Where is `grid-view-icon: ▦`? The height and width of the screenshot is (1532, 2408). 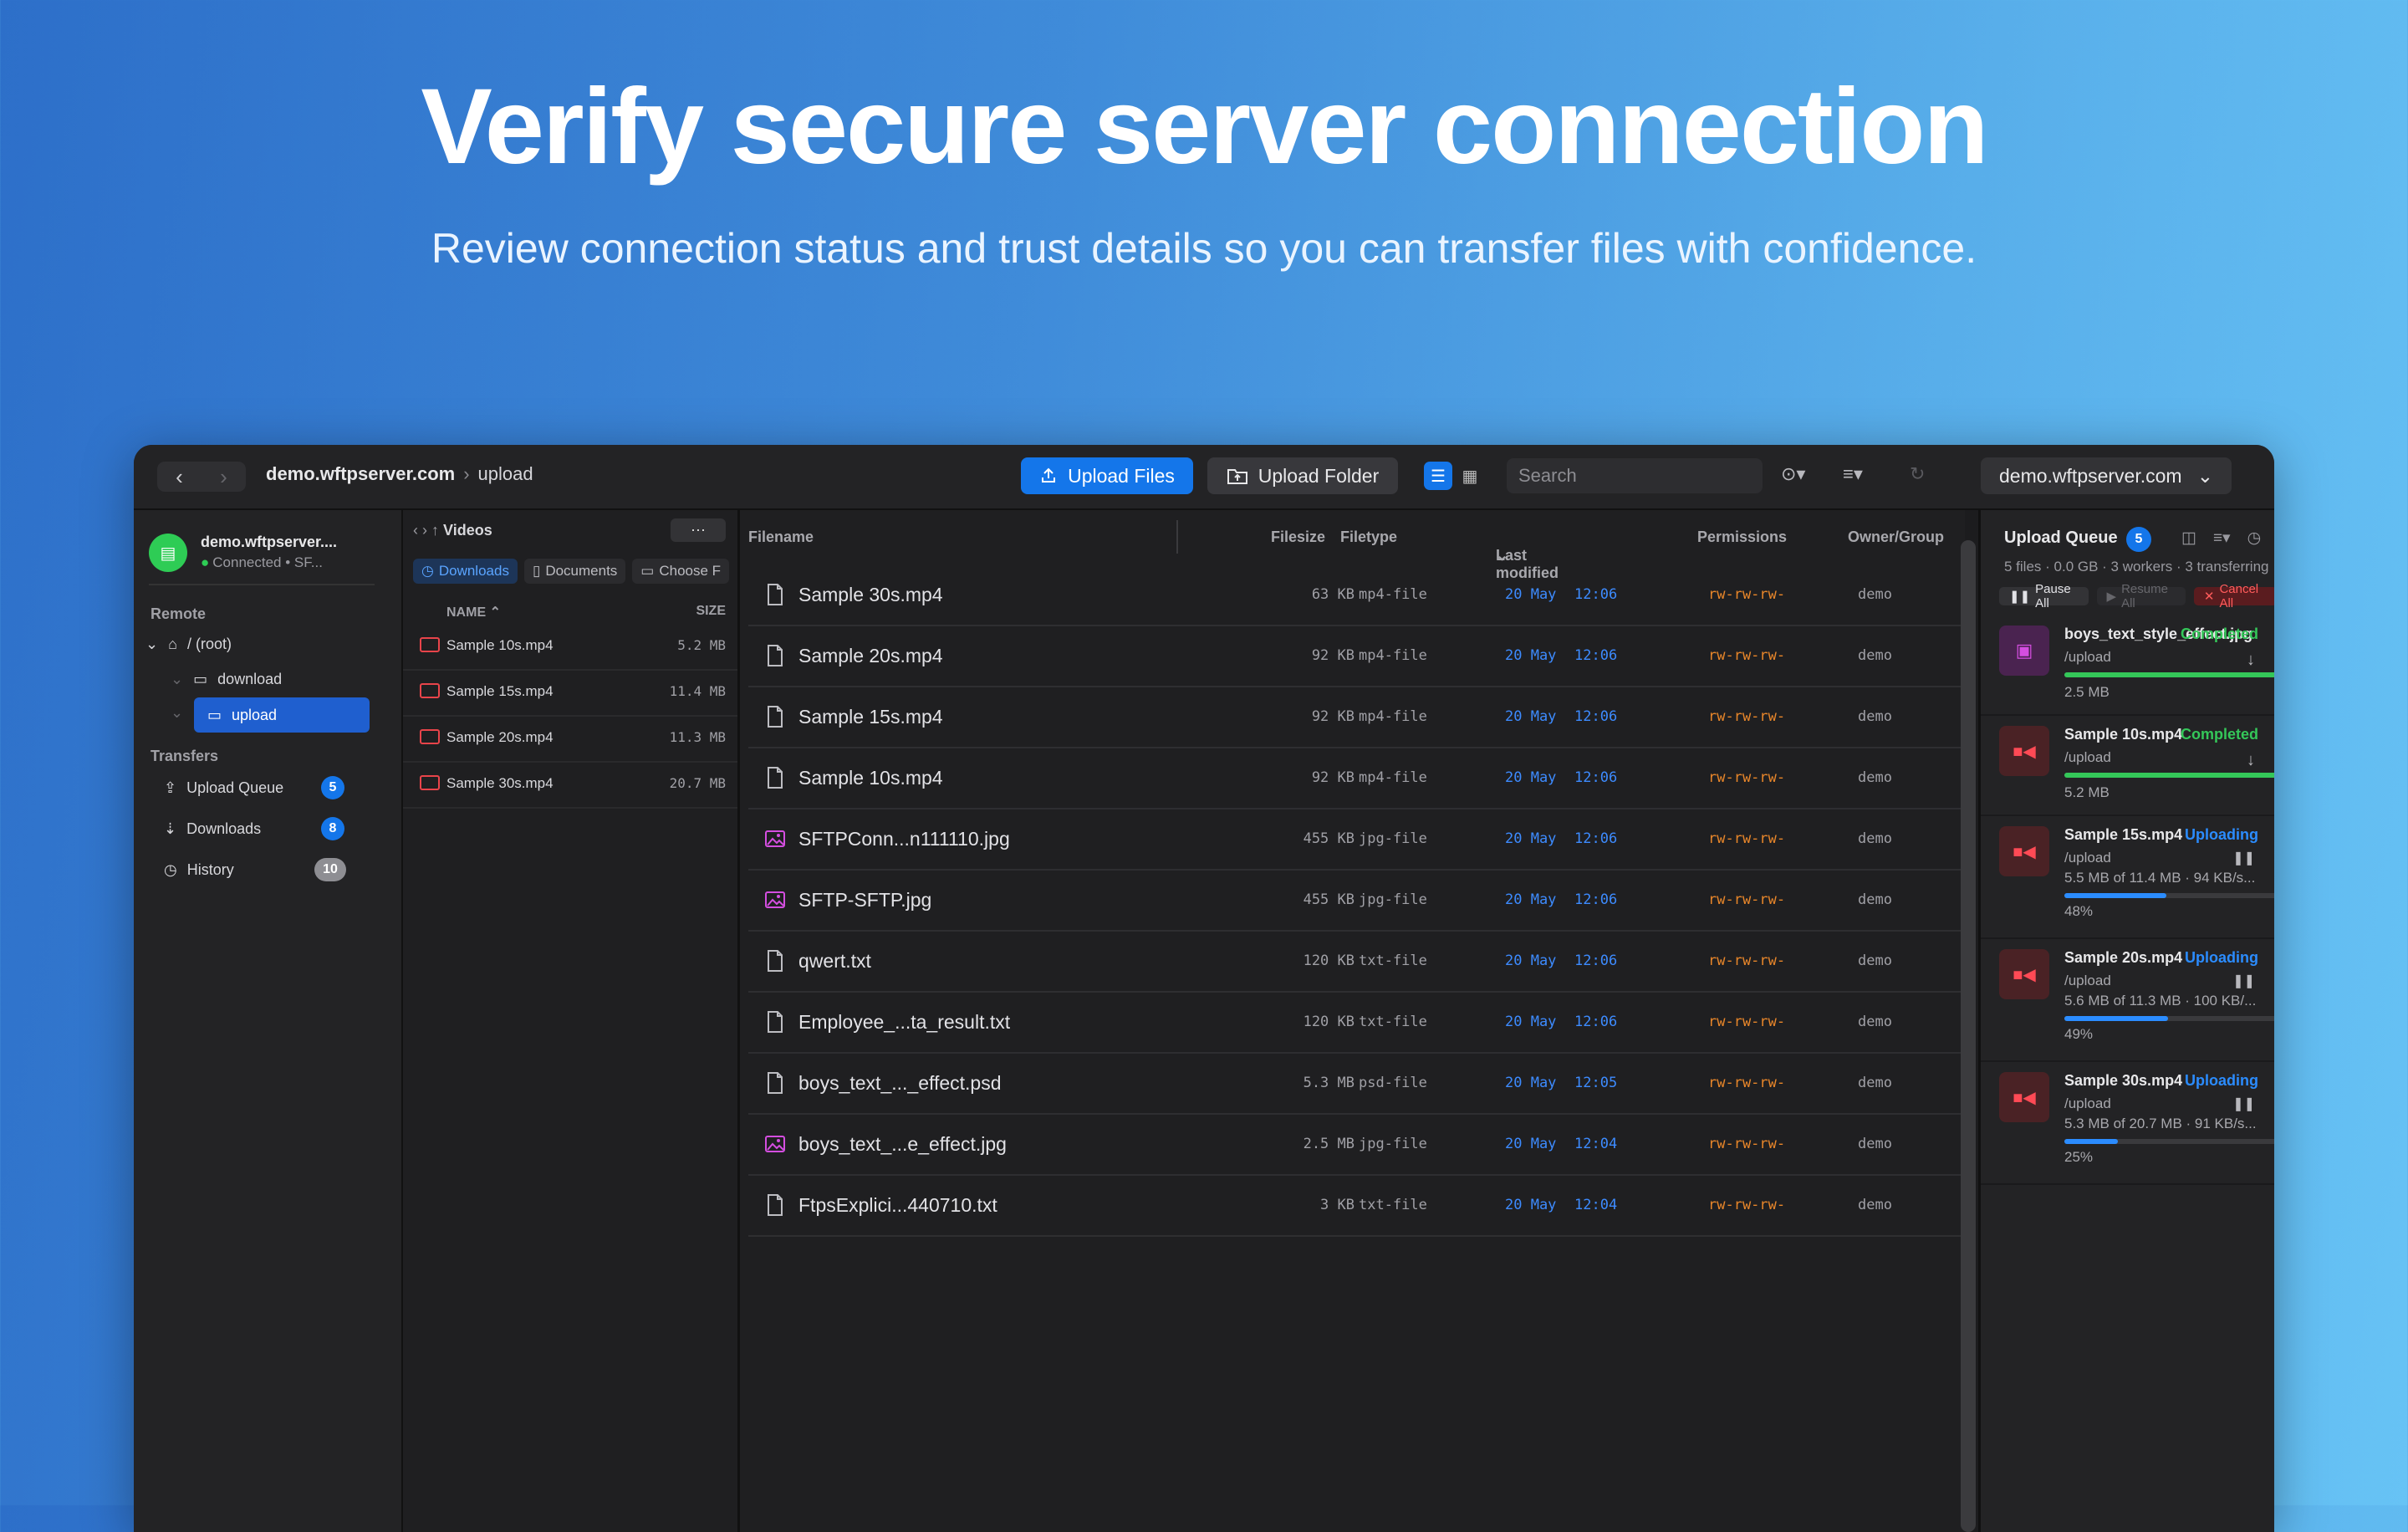
grid-view-icon: ▦ is located at coordinates (1470, 476).